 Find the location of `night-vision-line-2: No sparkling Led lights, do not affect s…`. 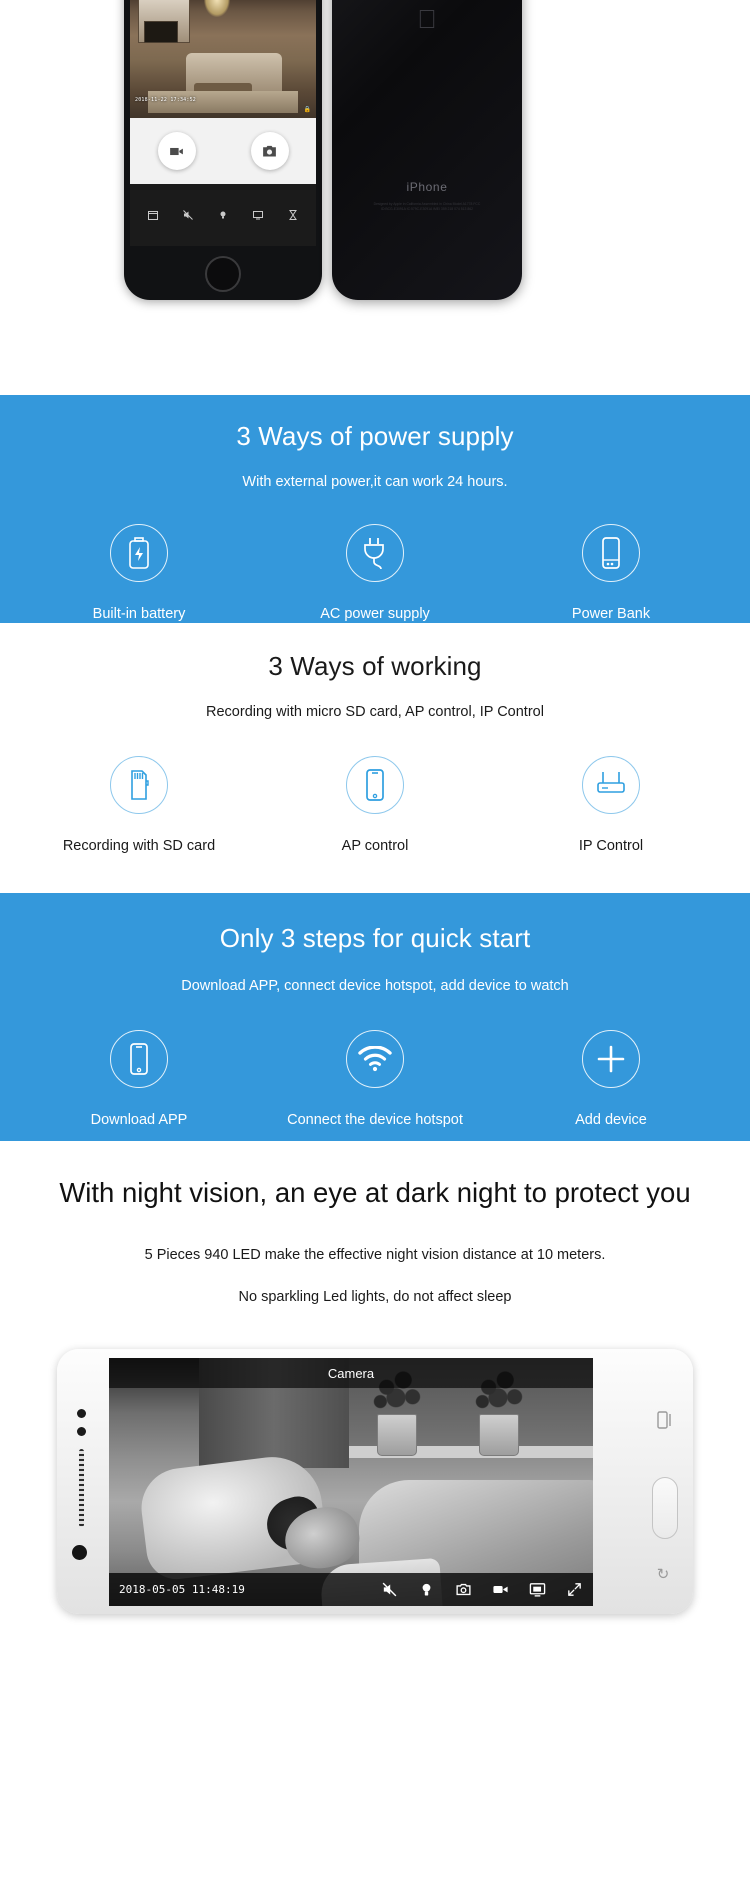

night-vision-line-2: No sparkling Led lights, do not affect s… is located at coordinates (375, 1297).